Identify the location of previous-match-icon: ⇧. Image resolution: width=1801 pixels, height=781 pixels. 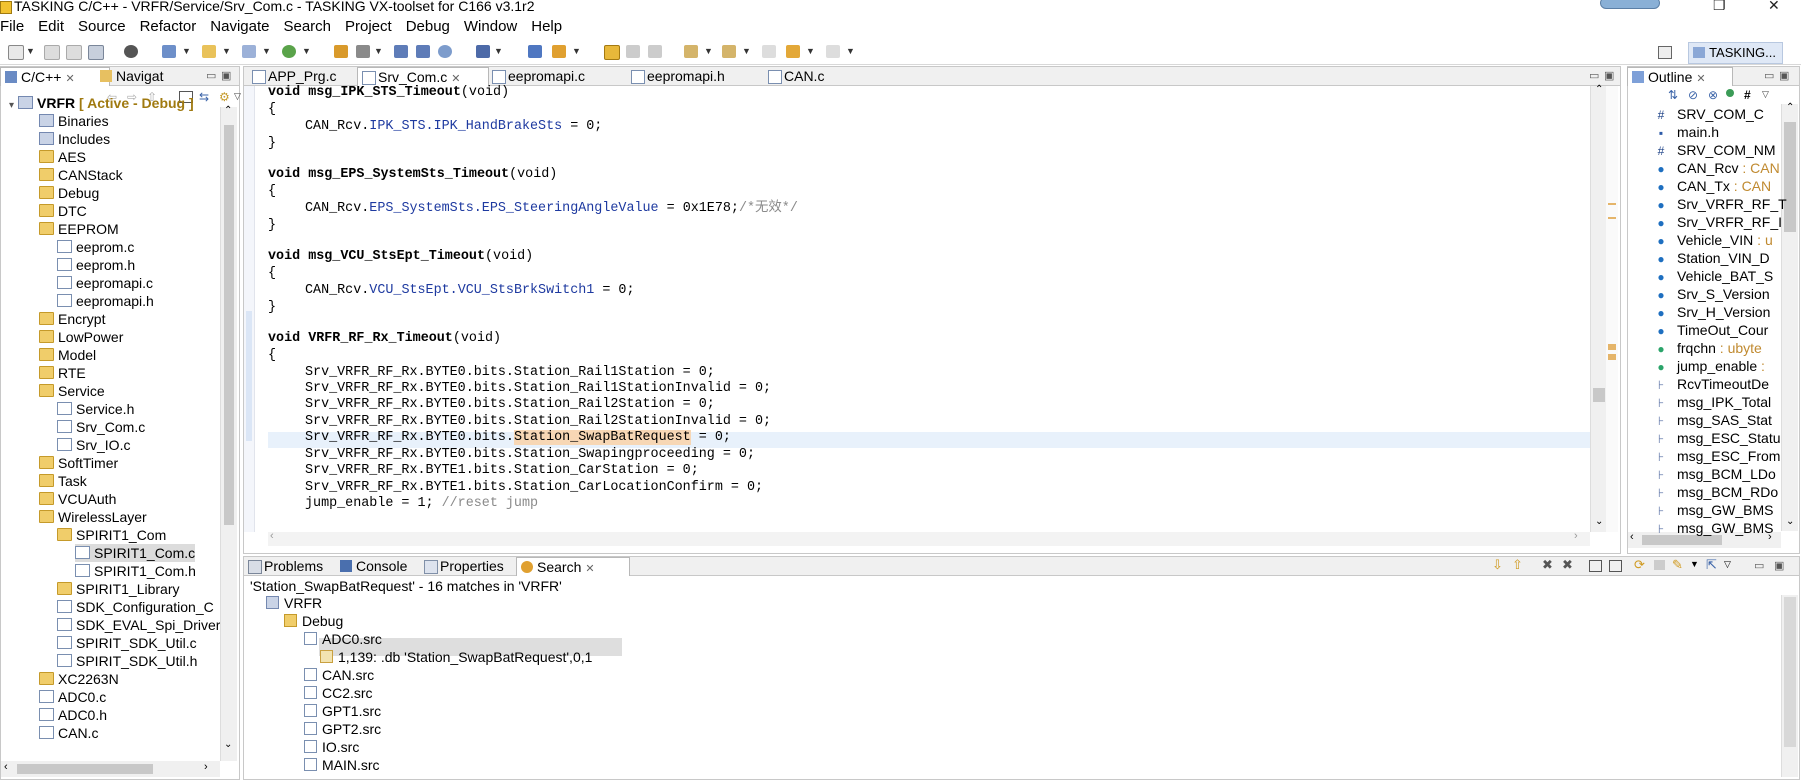
(1517, 565).